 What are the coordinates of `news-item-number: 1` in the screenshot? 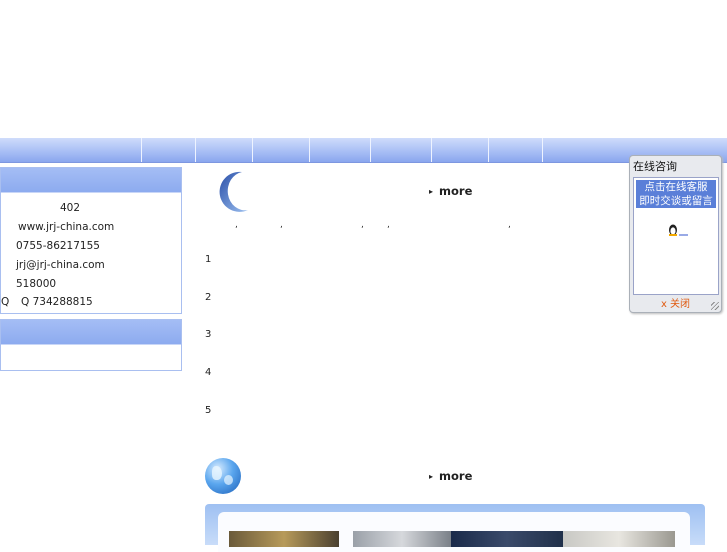 It's located at (208, 259).